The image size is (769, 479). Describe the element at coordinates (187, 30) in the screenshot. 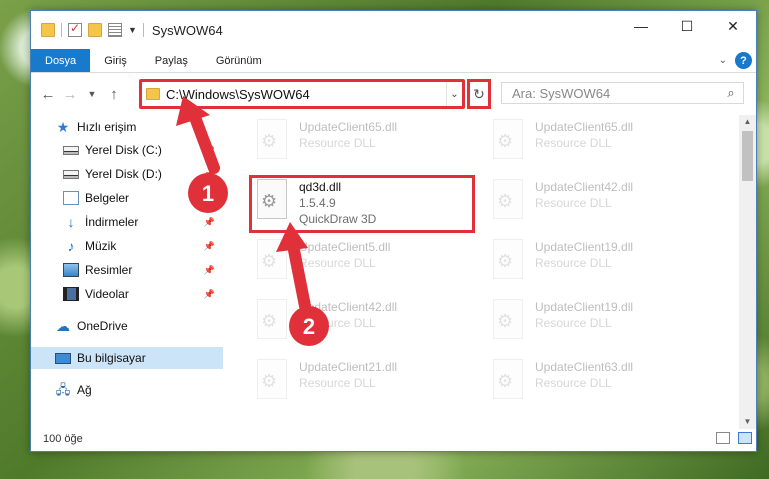

I see `window-title: SysWOW64` at that location.